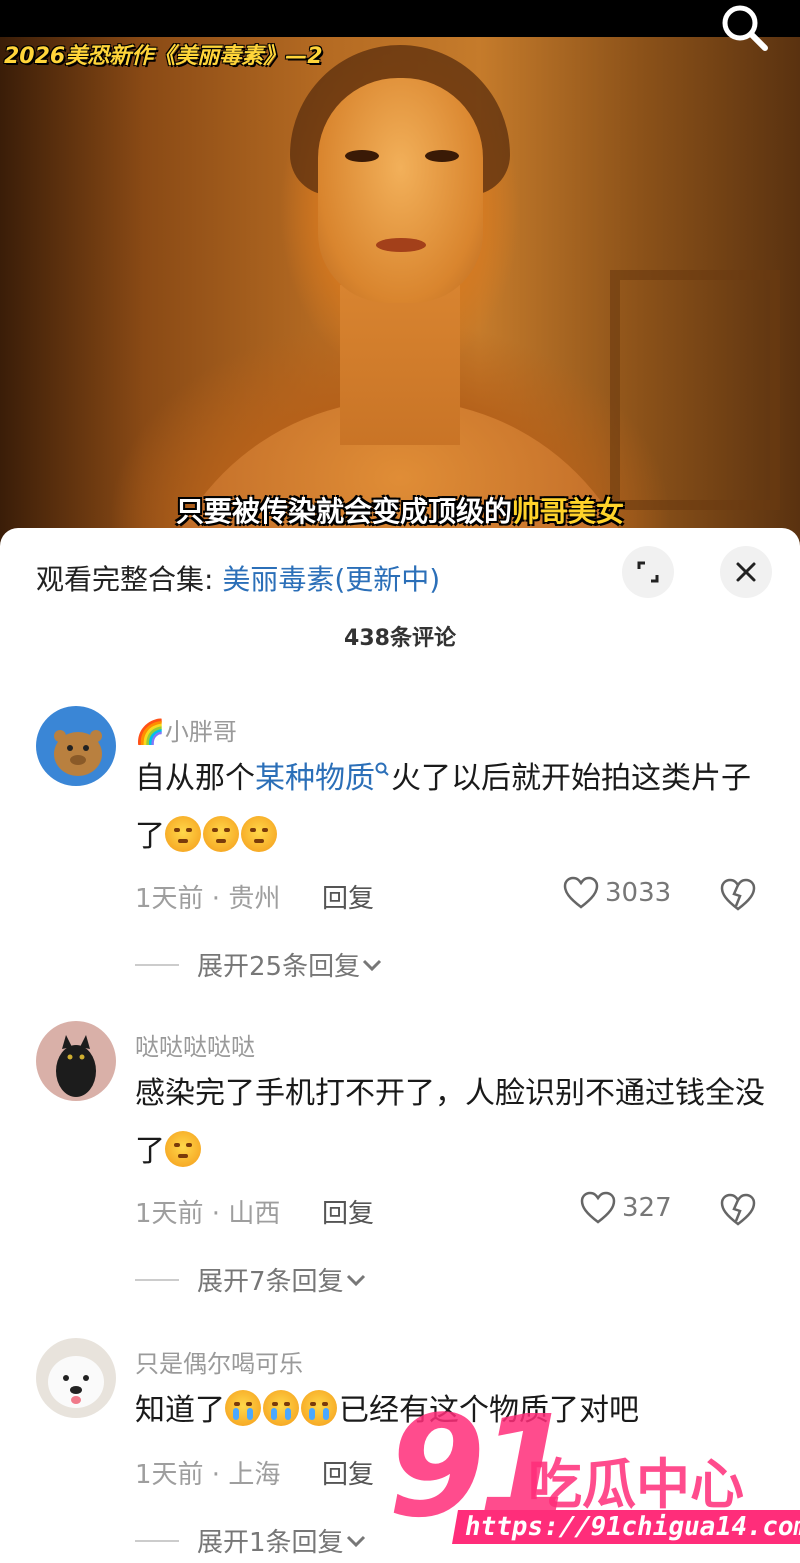  What do you see at coordinates (343, 511) in the screenshot?
I see `subtitle-text: 只要被传染就会变成顶级的` at bounding box center [343, 511].